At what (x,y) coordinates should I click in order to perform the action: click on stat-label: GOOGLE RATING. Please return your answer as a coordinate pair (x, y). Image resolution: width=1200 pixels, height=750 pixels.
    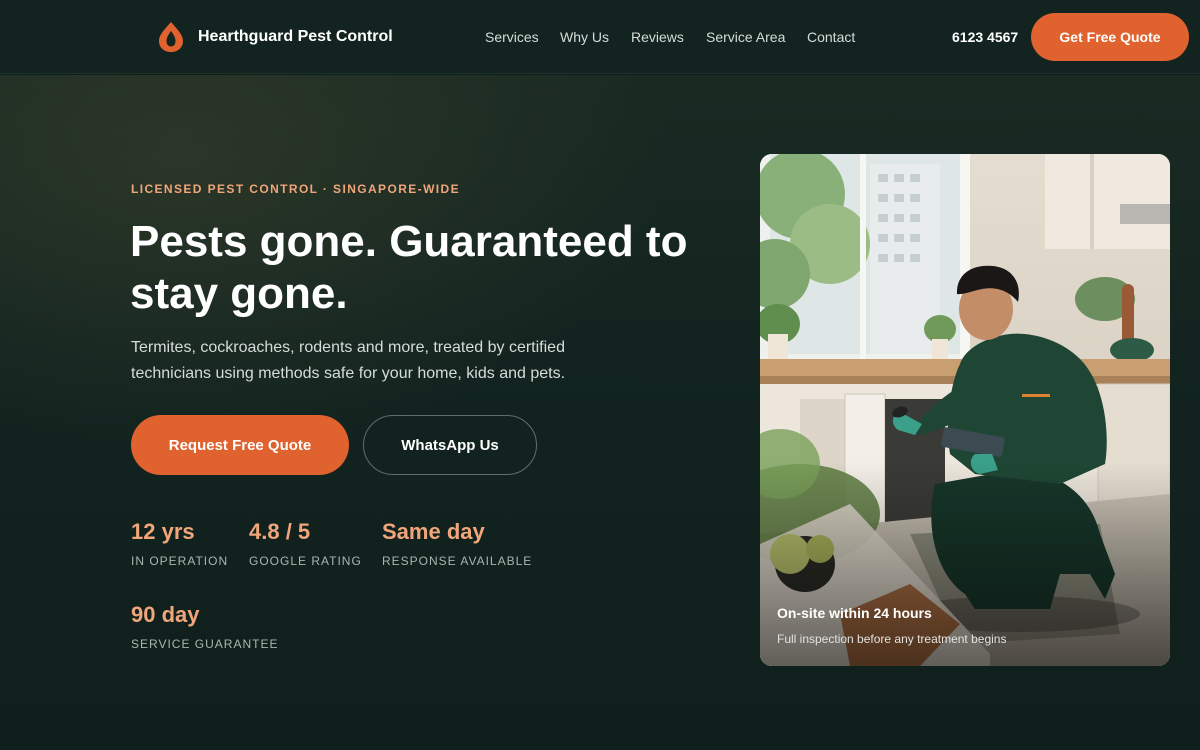
    Looking at the image, I should click on (305, 561).